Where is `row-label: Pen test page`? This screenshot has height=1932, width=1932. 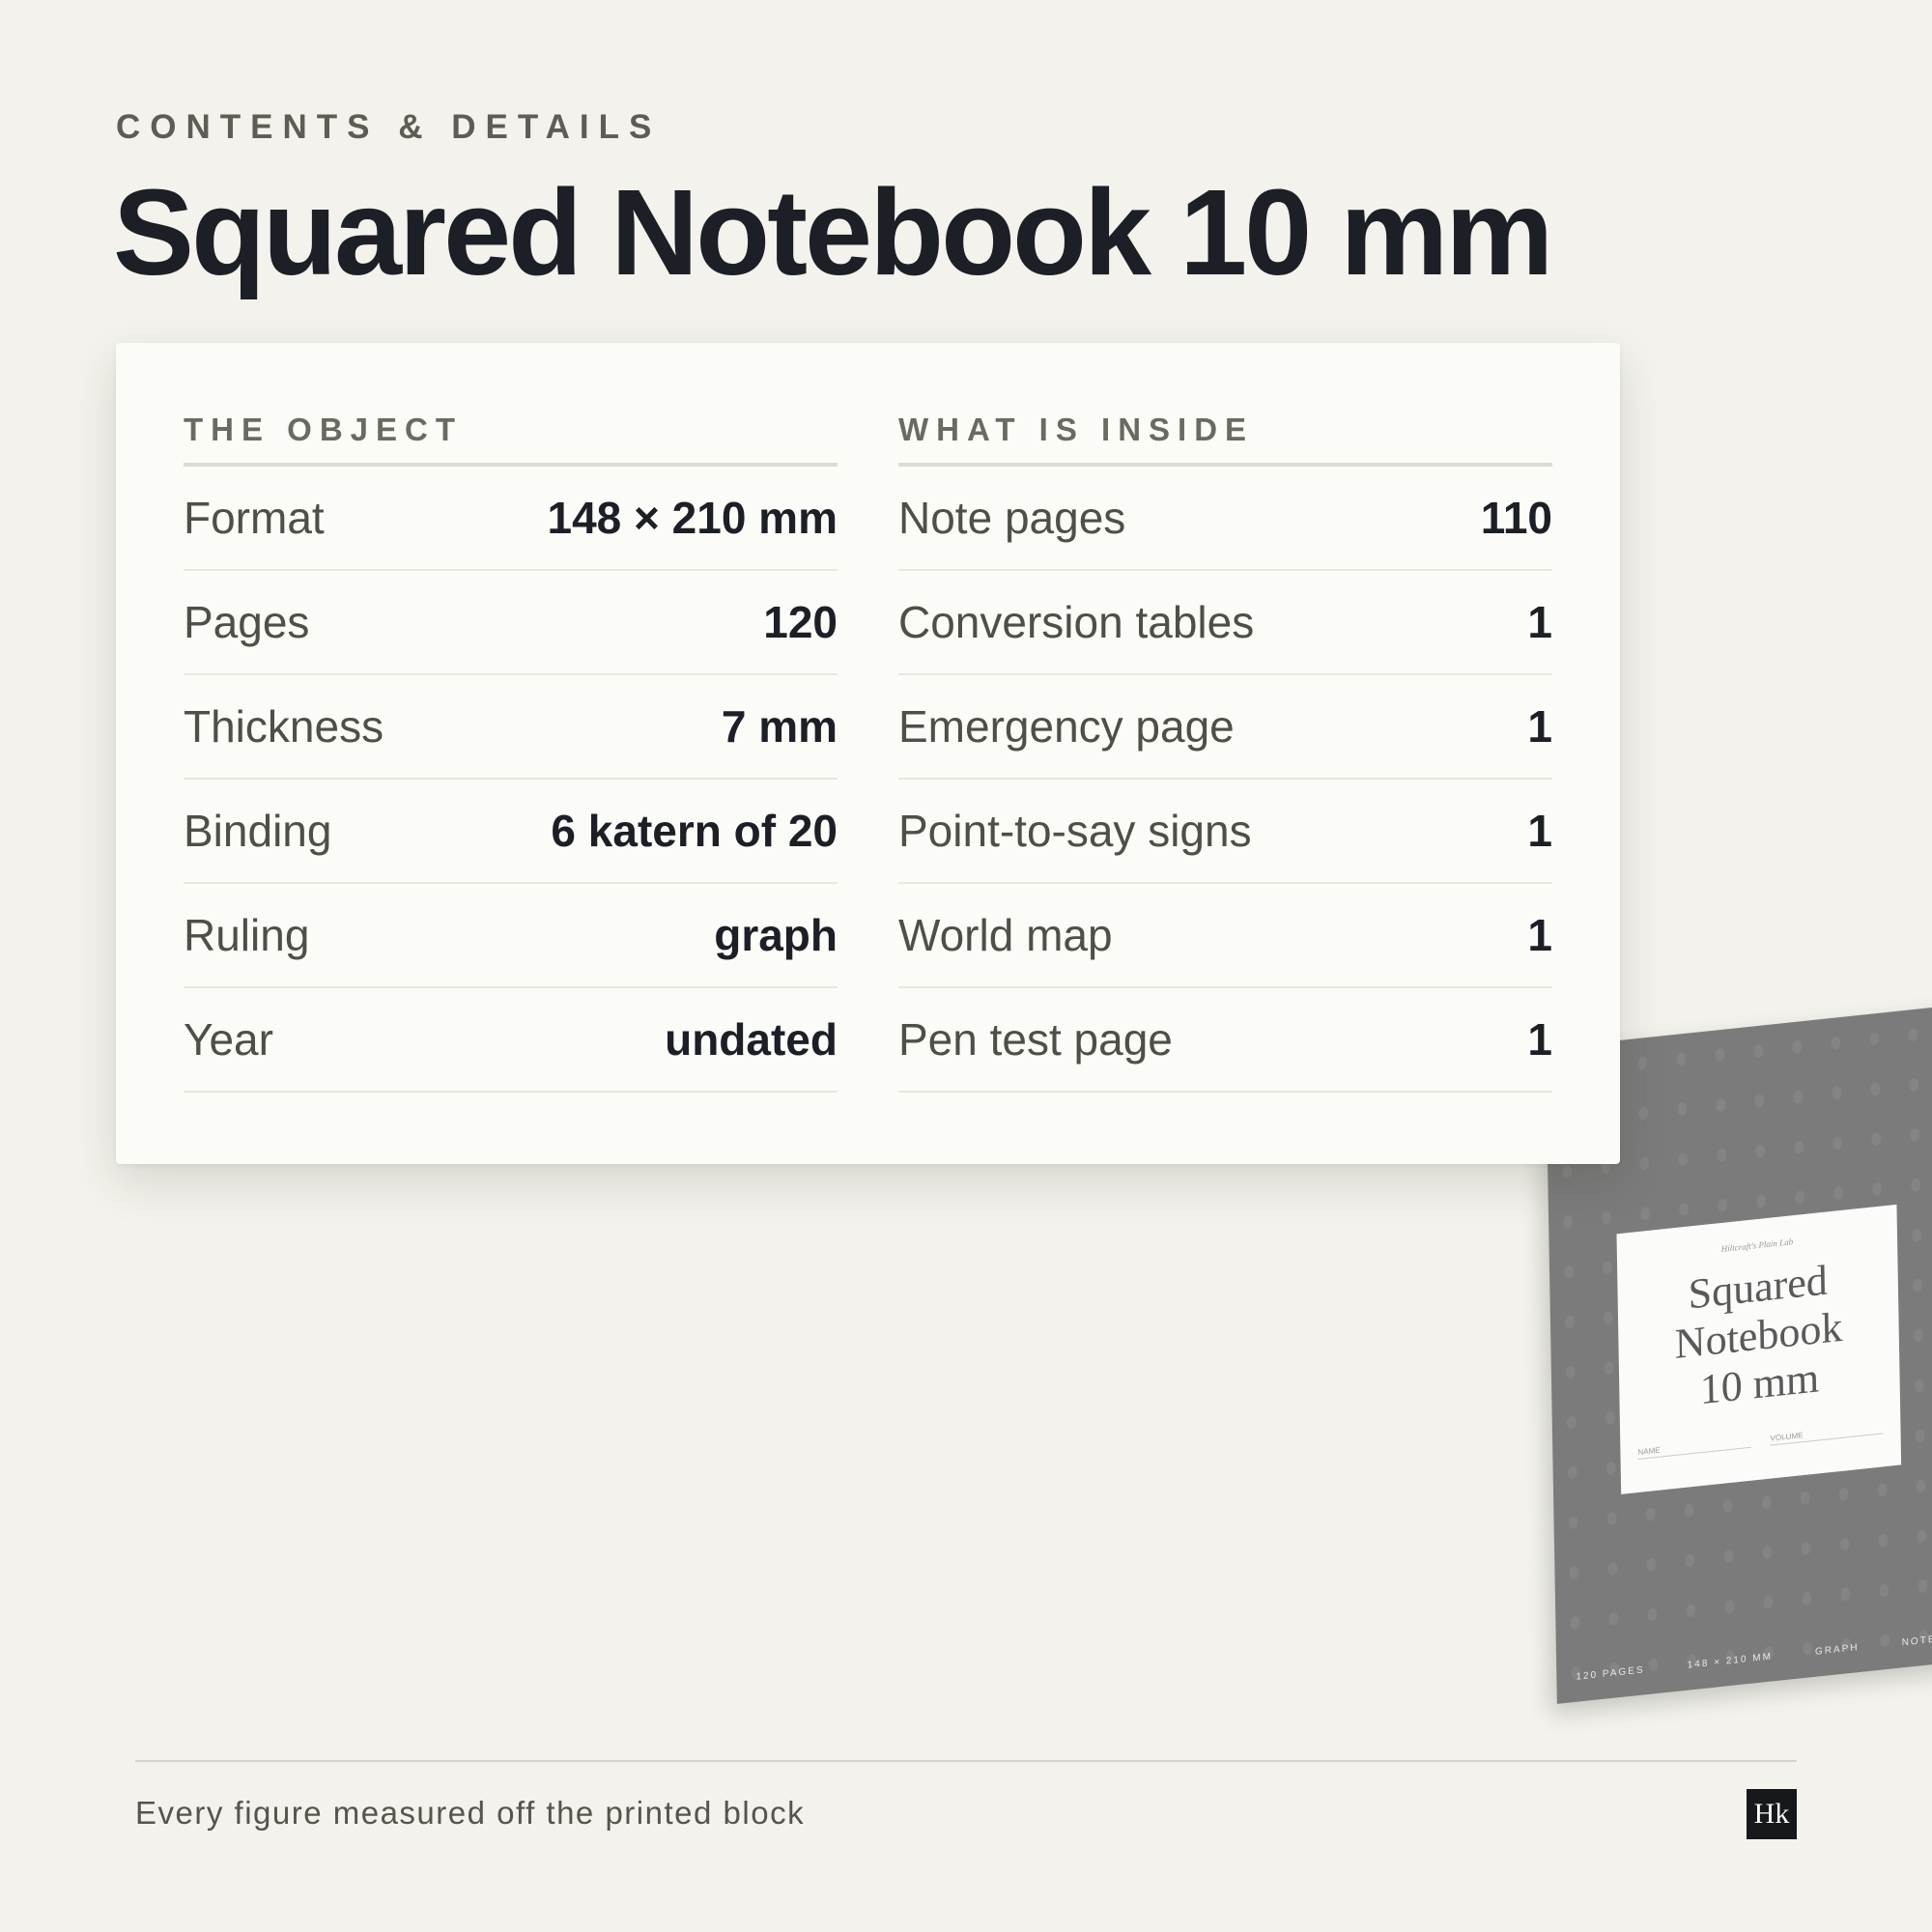
row-label: Pen test page is located at coordinates (1035, 1039).